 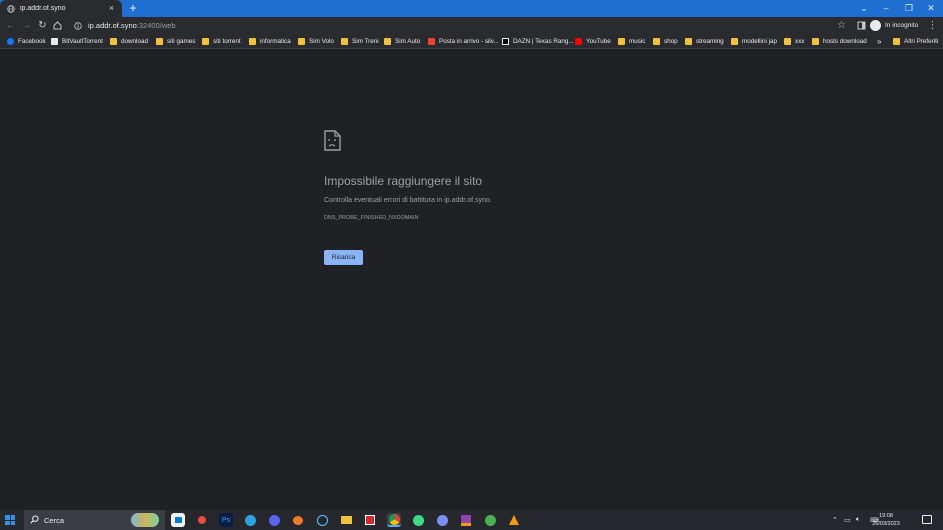 I want to click on youtube-icon, so click(x=578, y=41).